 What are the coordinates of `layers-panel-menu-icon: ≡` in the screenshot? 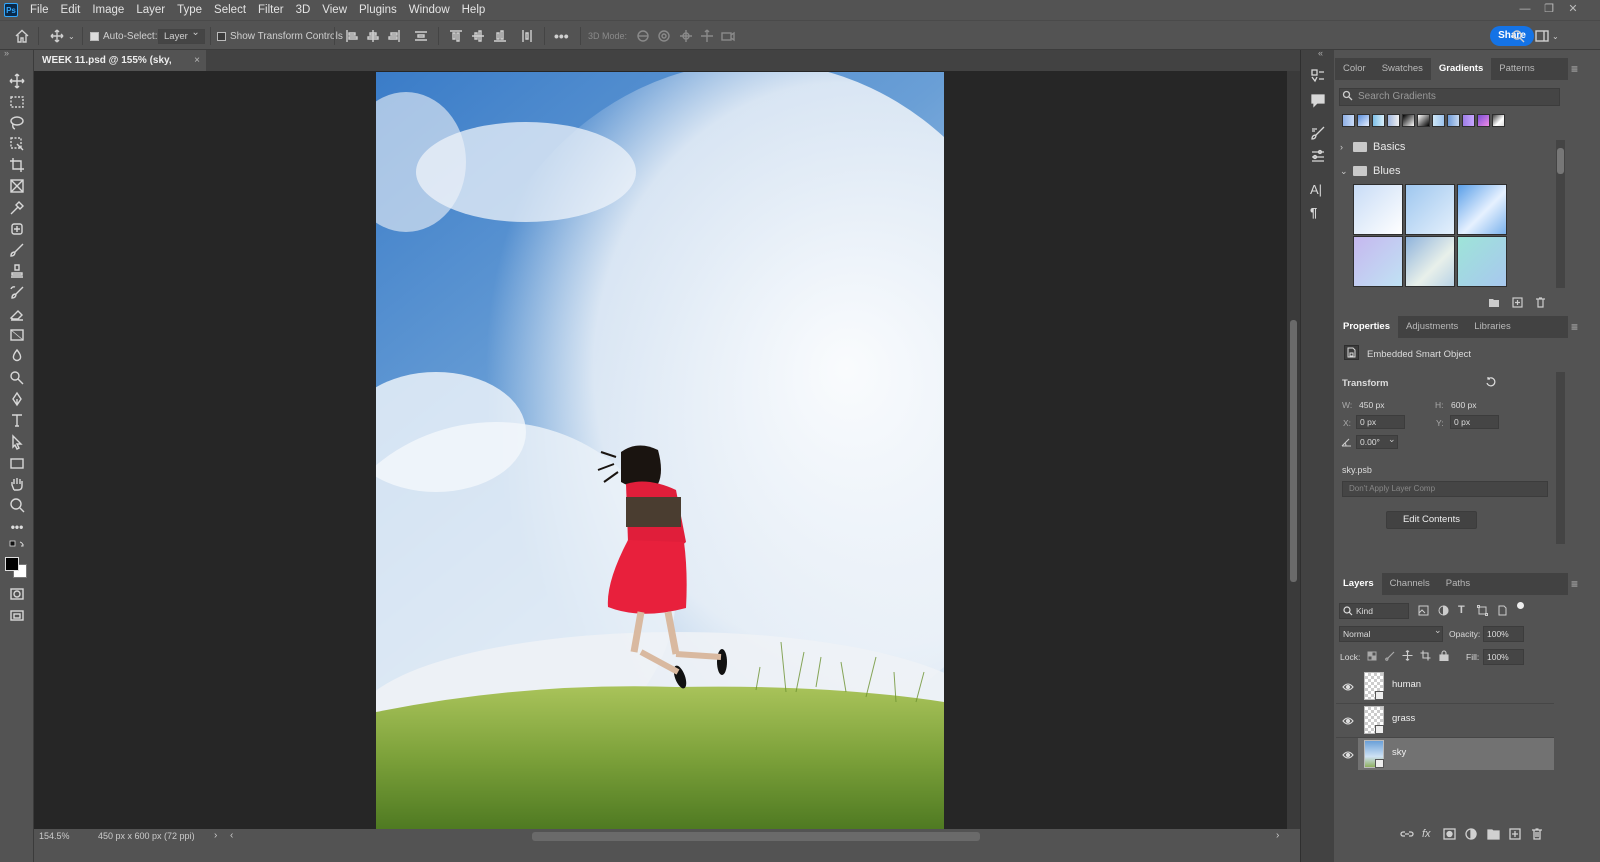 It's located at (1574, 584).